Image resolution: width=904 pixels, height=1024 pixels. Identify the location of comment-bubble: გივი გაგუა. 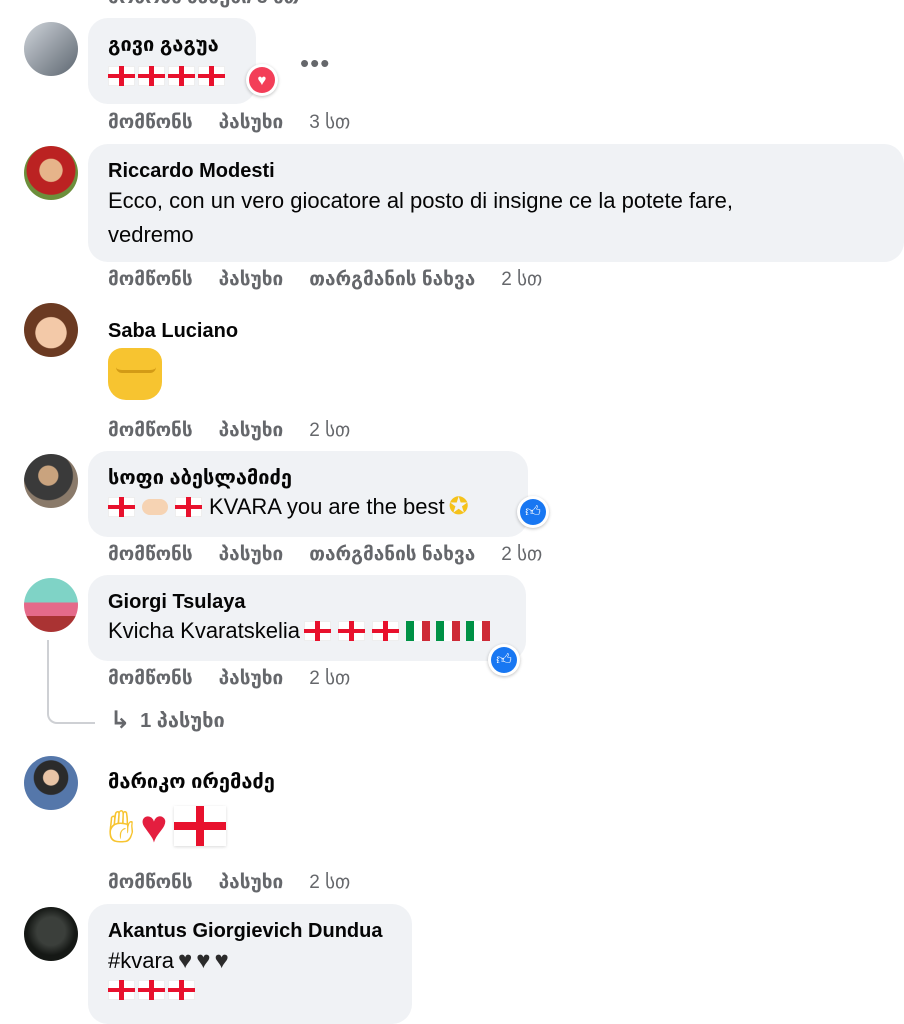
(172, 61).